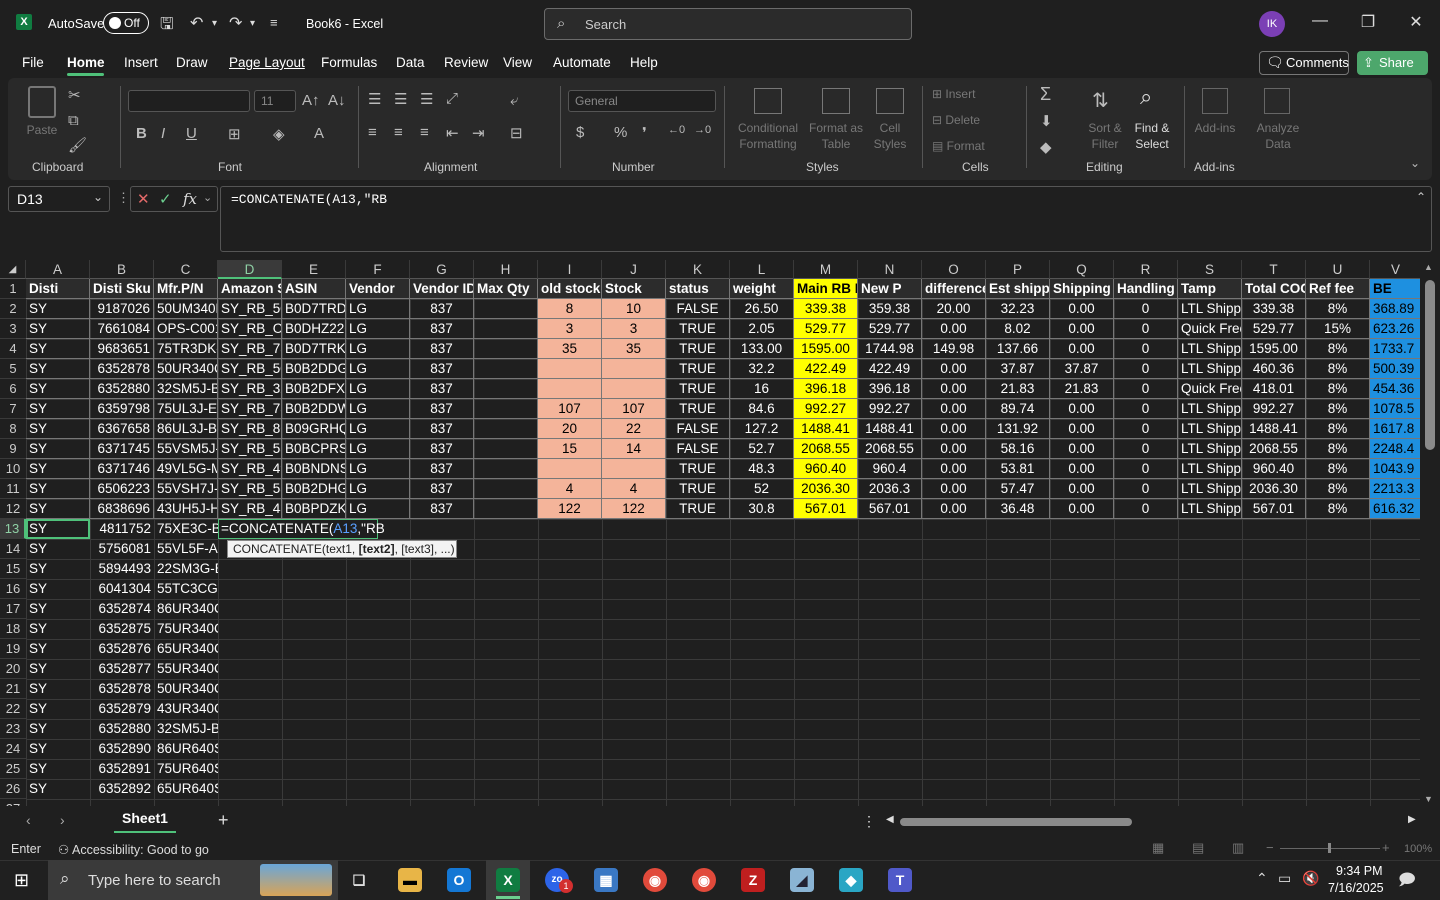  What do you see at coordinates (186, 409) in the screenshot?
I see `cell-c7: 75UL3J-E` at bounding box center [186, 409].